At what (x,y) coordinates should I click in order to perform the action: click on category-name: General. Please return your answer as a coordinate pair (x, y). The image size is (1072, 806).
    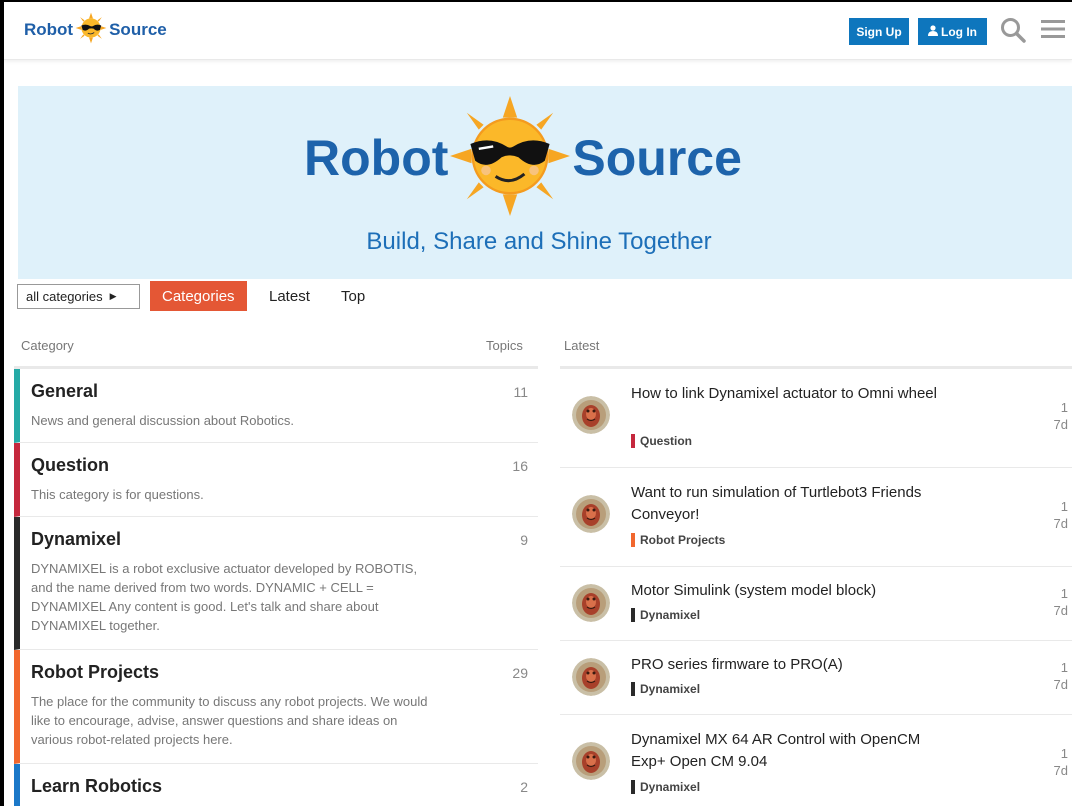
    Looking at the image, I should click on (64, 391).